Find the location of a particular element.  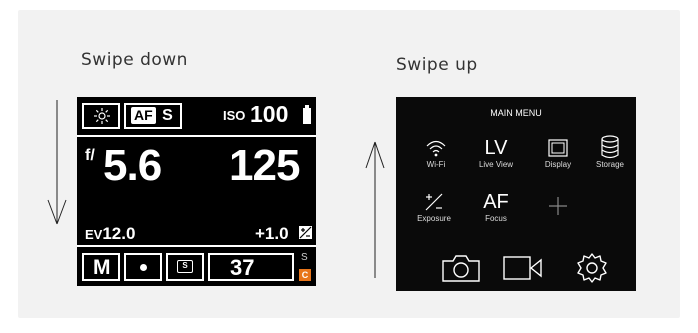

exposure-mode-value: M is located at coordinates (102, 267).